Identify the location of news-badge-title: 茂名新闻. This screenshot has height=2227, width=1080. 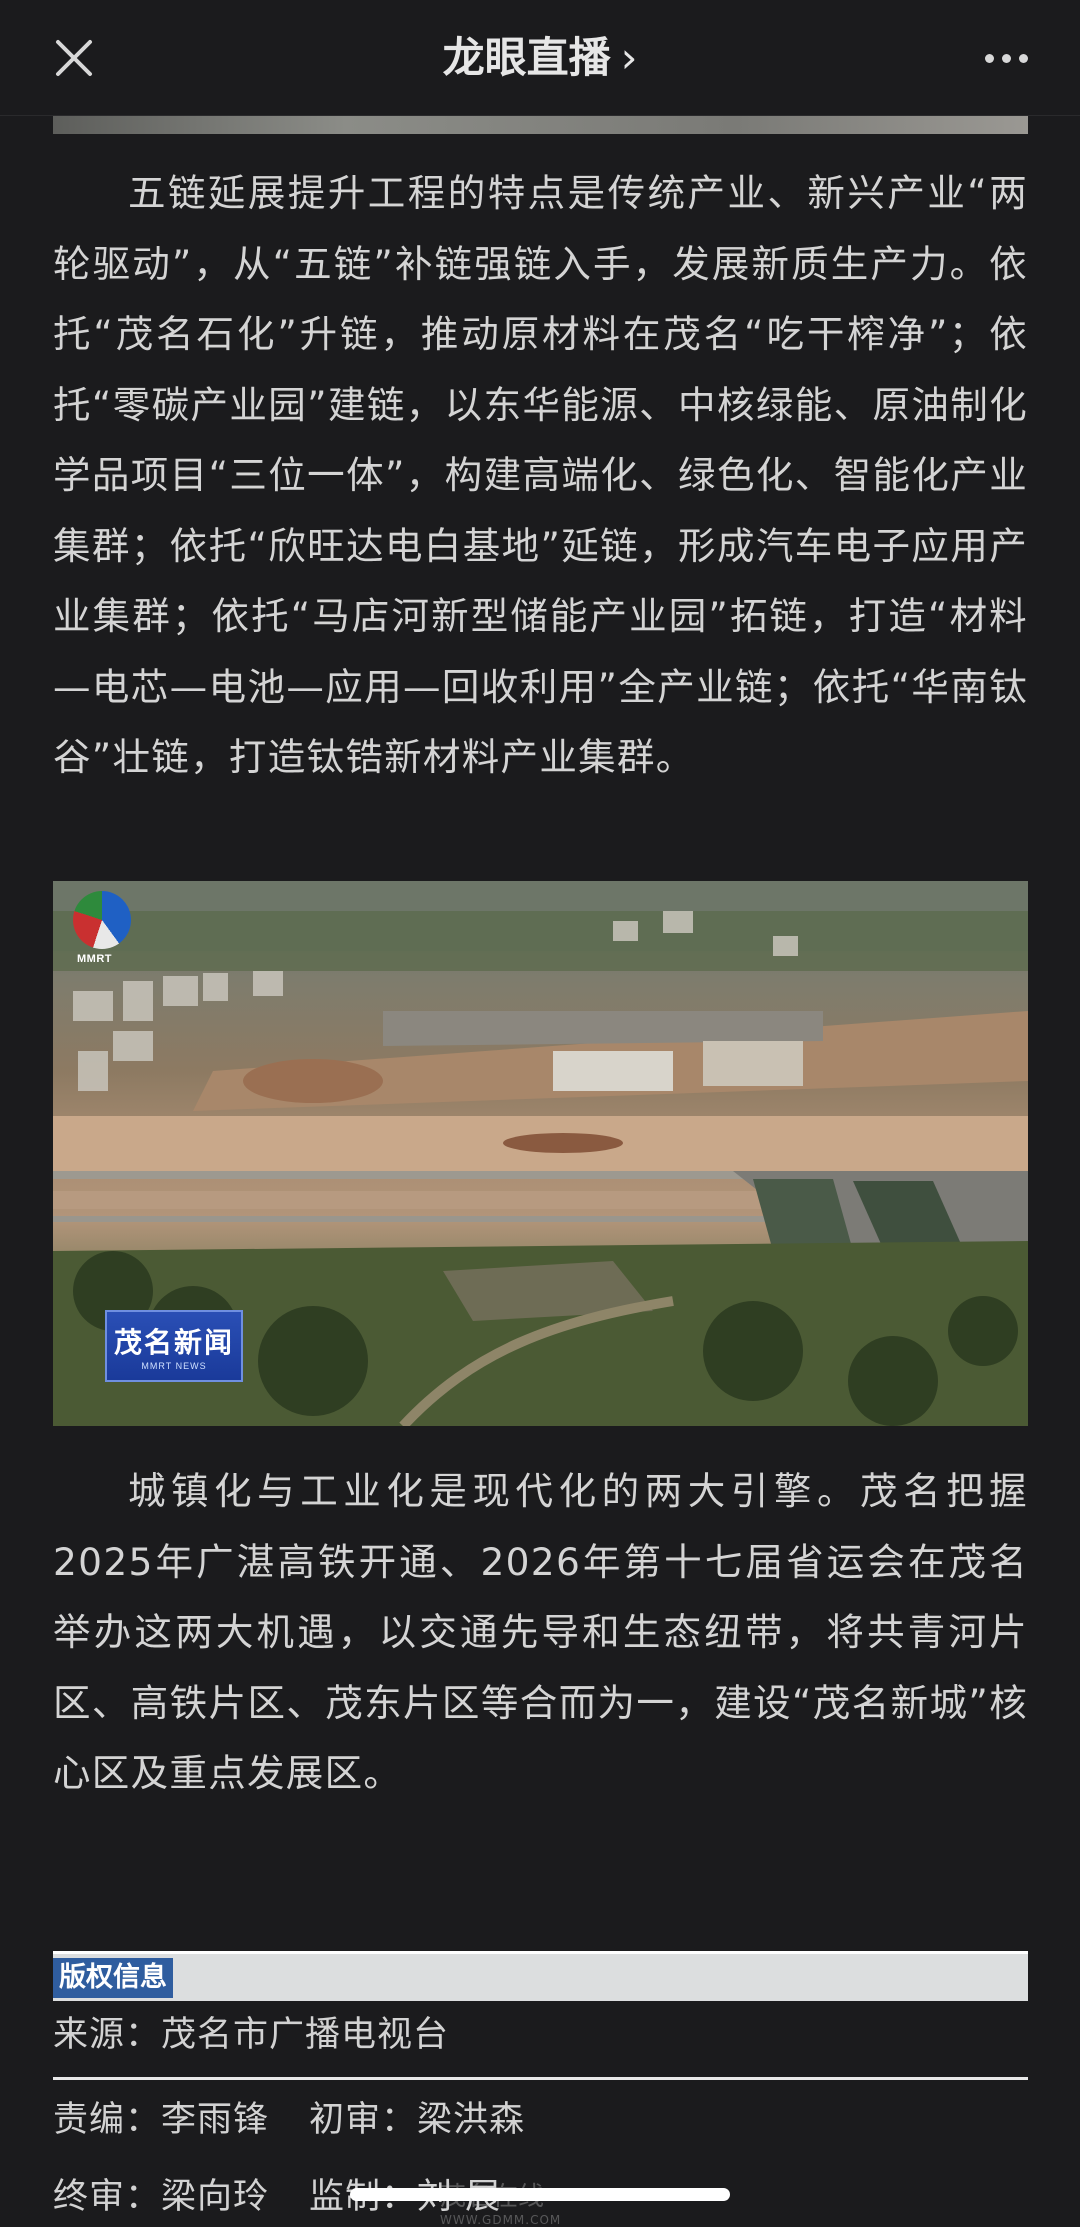
(173, 1342).